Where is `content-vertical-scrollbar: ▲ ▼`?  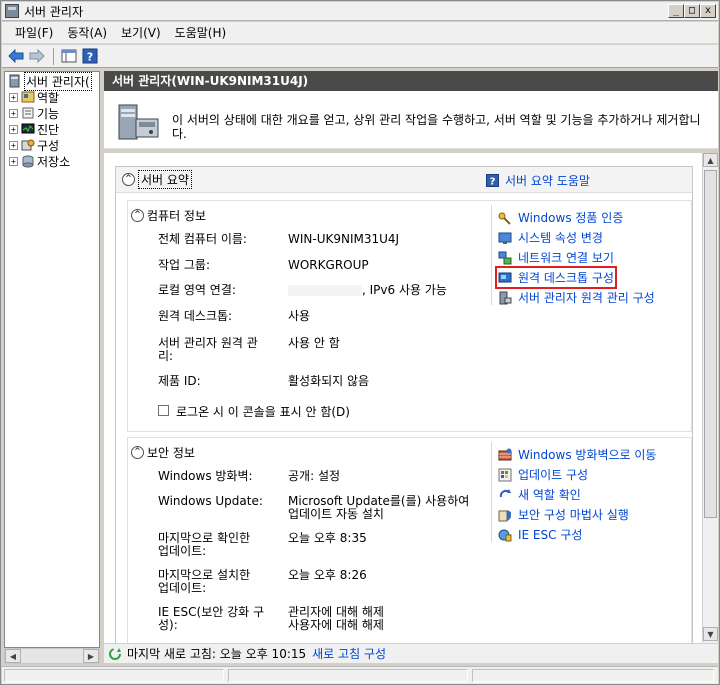 content-vertical-scrollbar: ▲ ▼ is located at coordinates (710, 398).